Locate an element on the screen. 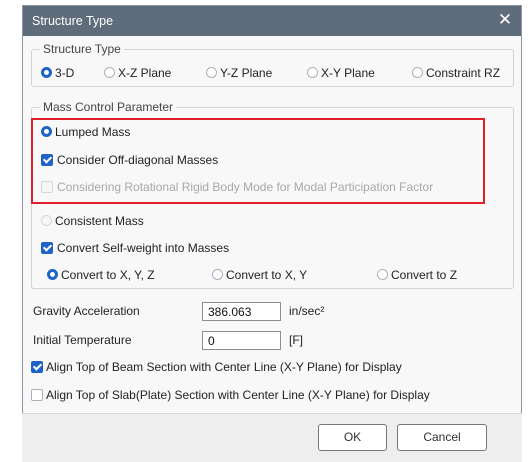  consistent-mass-label: Consistent Mass is located at coordinates (99, 221).